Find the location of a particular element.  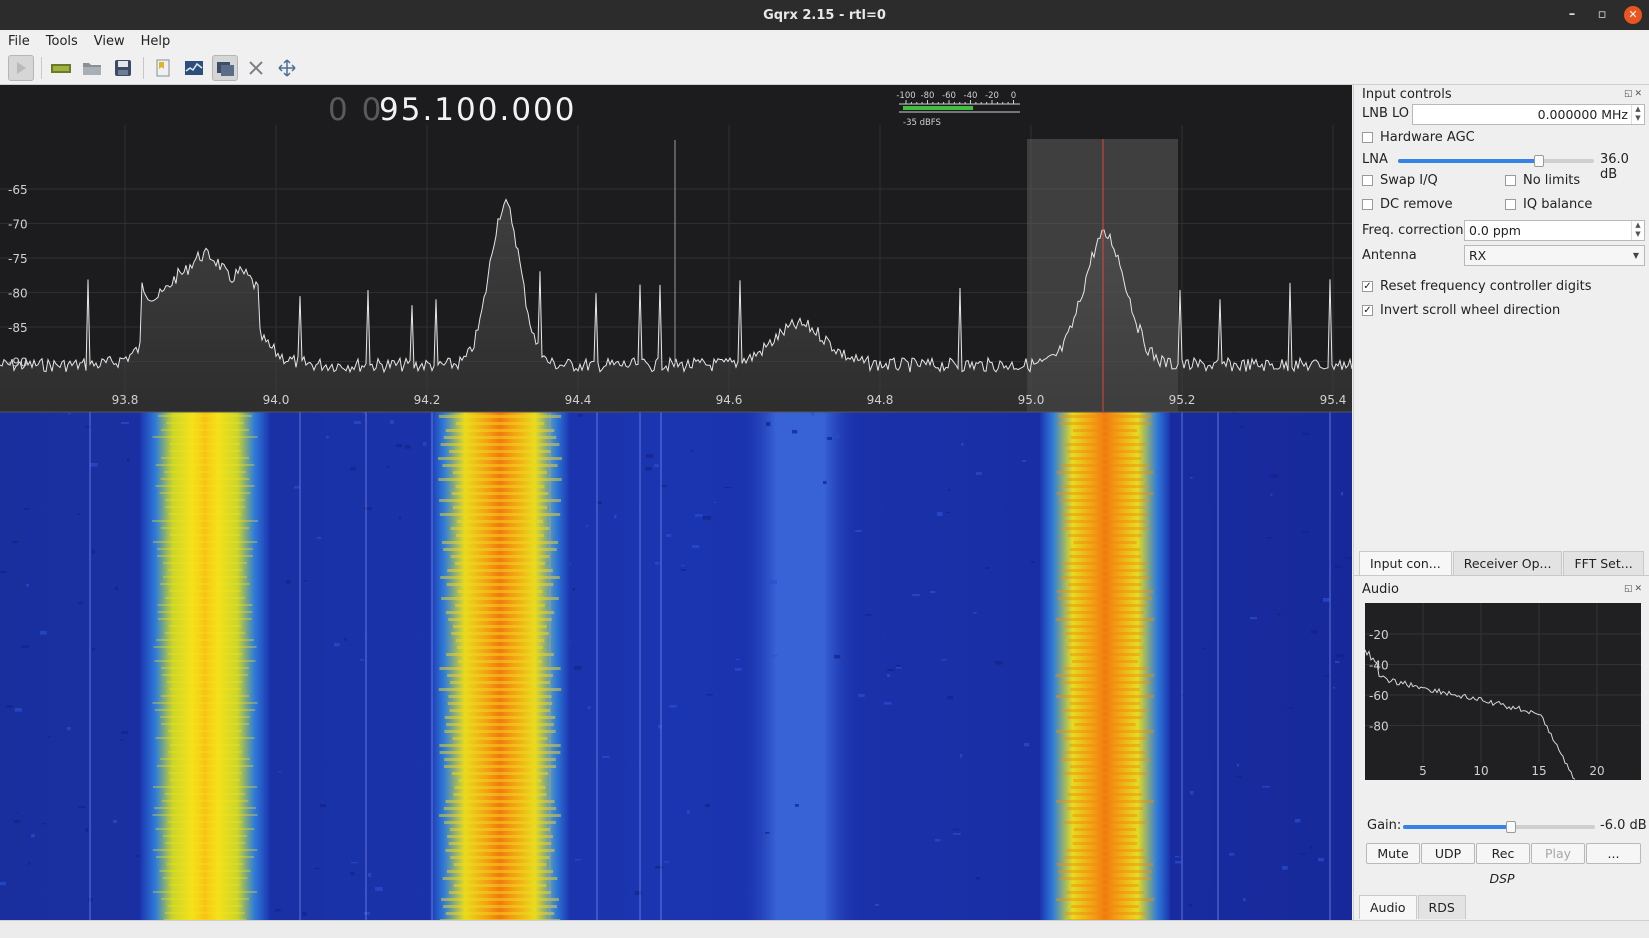

tools-button is located at coordinates (256, 68).